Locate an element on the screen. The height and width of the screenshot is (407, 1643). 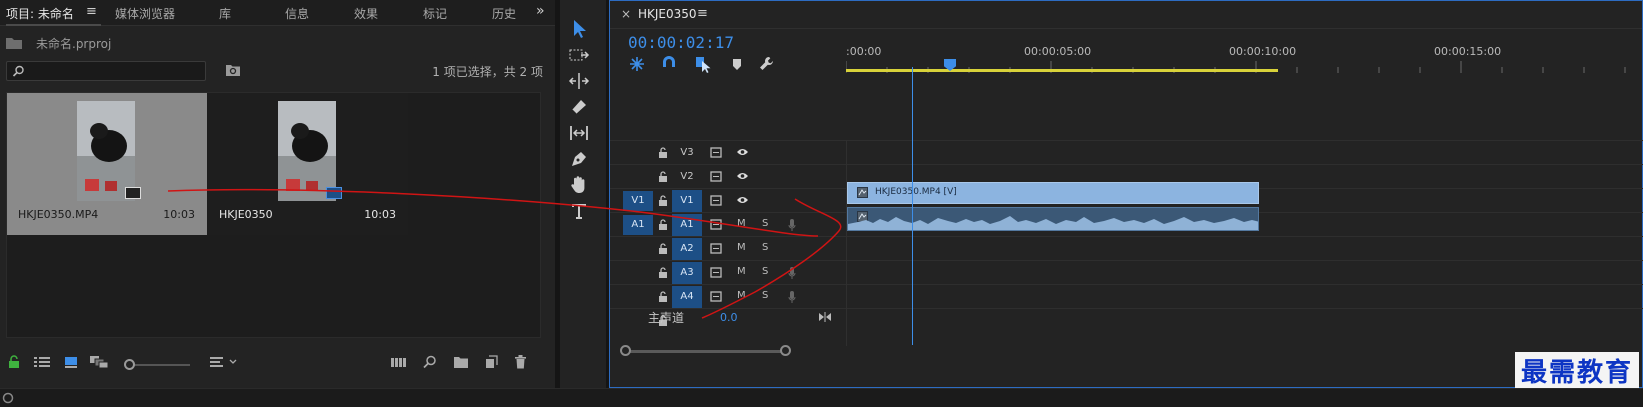
track-target-v1: V1 is located at coordinates (687, 201).